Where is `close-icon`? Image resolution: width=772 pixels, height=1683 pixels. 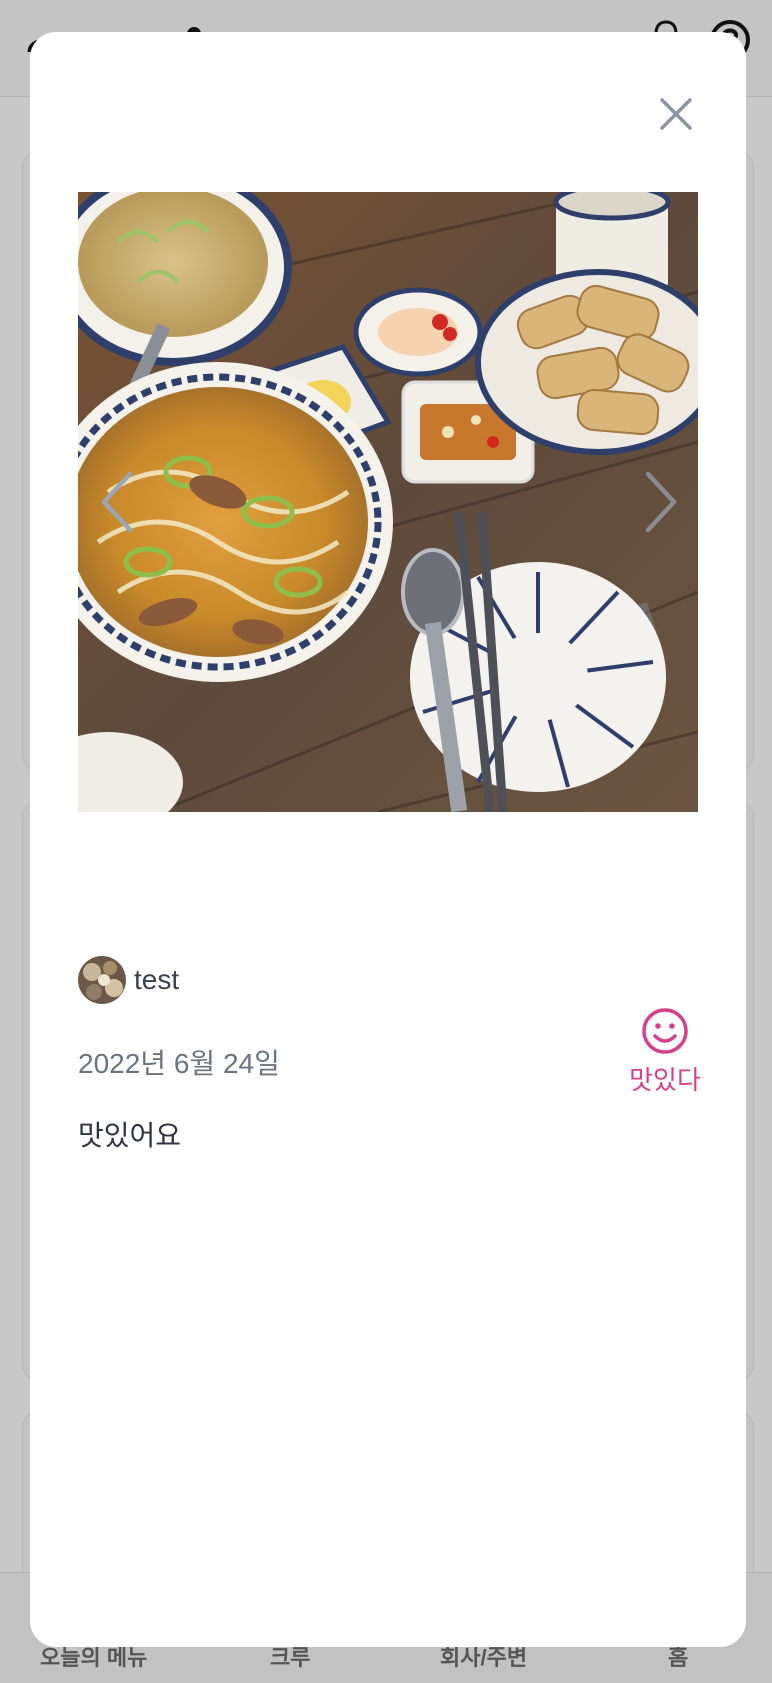 close-icon is located at coordinates (676, 114).